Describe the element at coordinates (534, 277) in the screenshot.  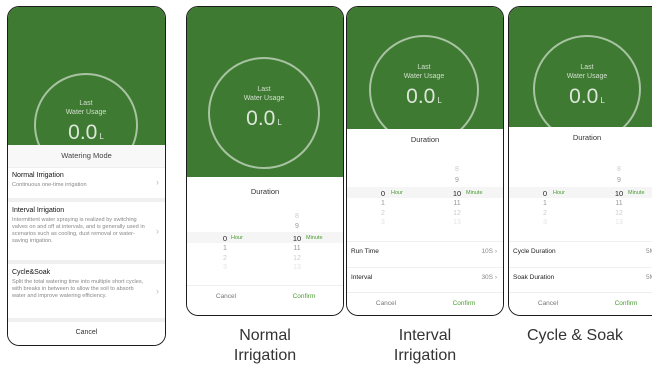
I see `soak-duration-label: Soak Duration` at that location.